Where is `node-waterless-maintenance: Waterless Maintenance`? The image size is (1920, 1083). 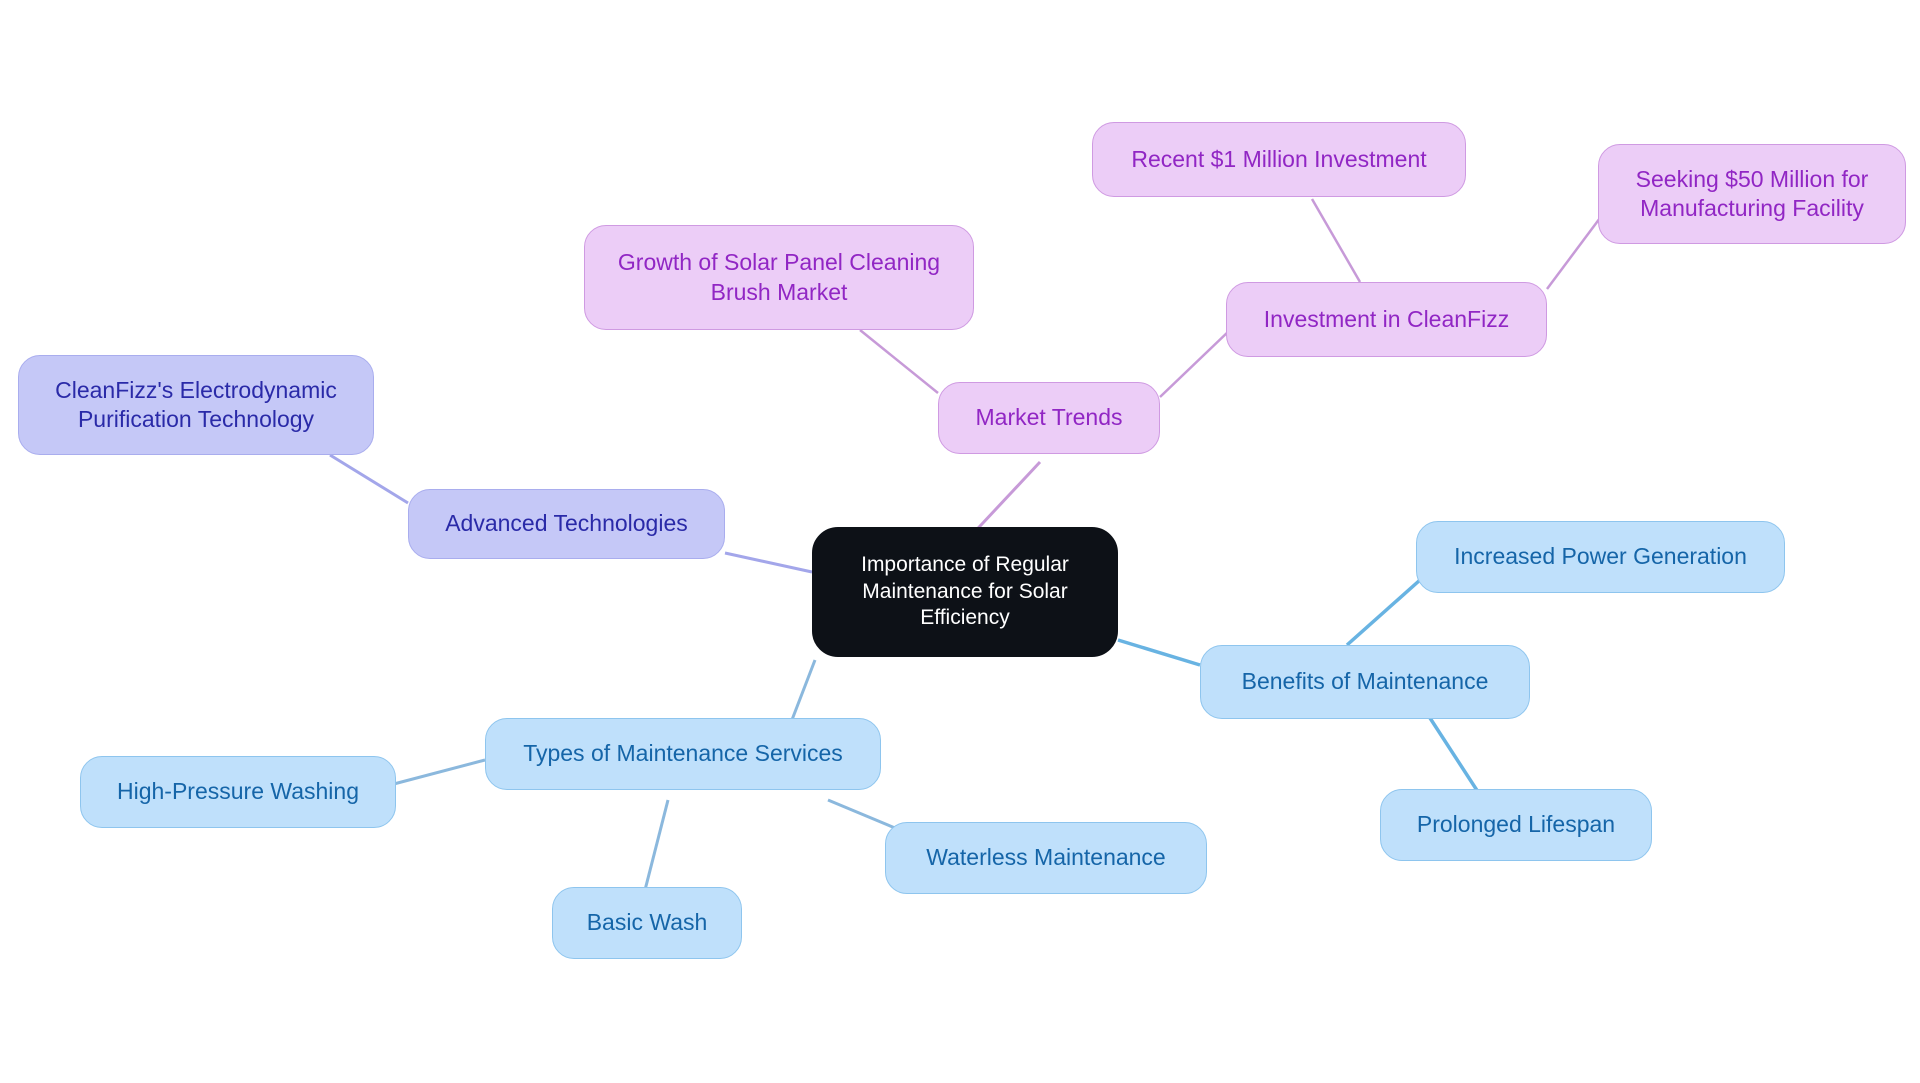 node-waterless-maintenance: Waterless Maintenance is located at coordinates (1046, 858).